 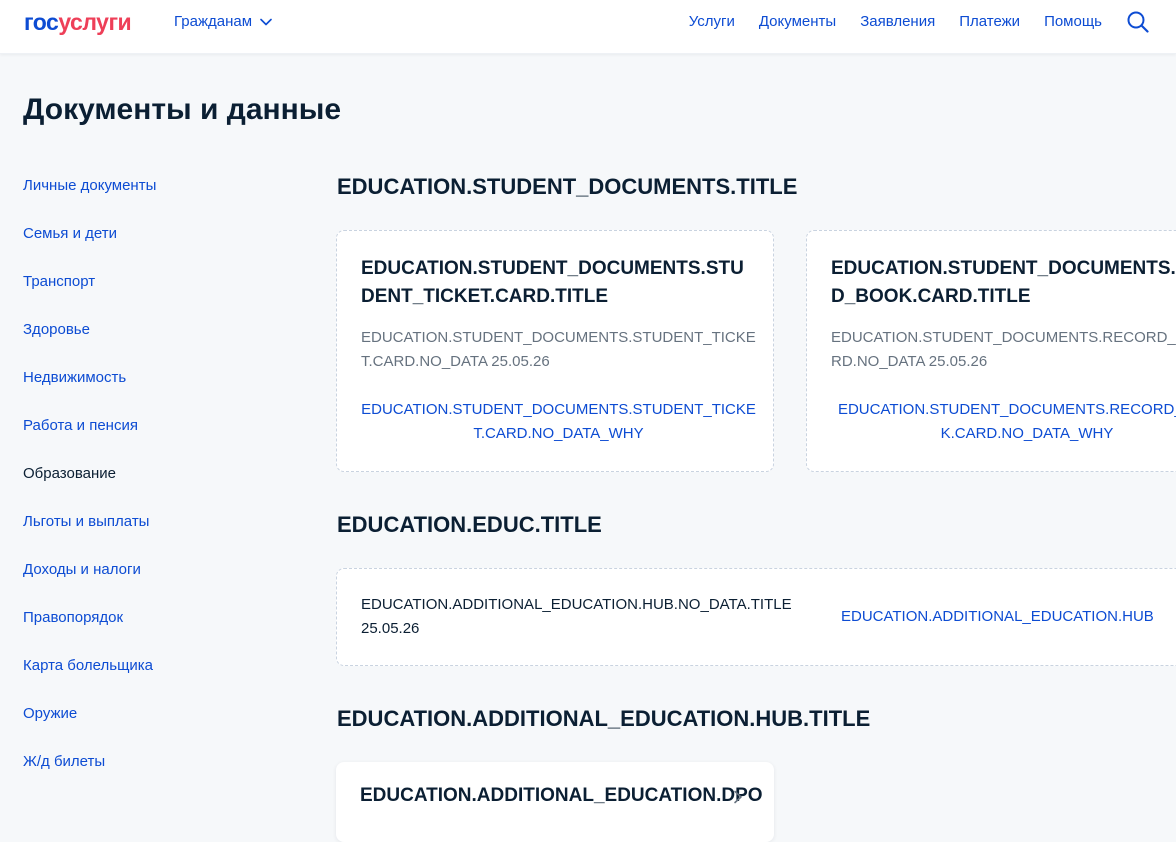 I want to click on audience-dropdown: Гражданам, so click(x=223, y=21).